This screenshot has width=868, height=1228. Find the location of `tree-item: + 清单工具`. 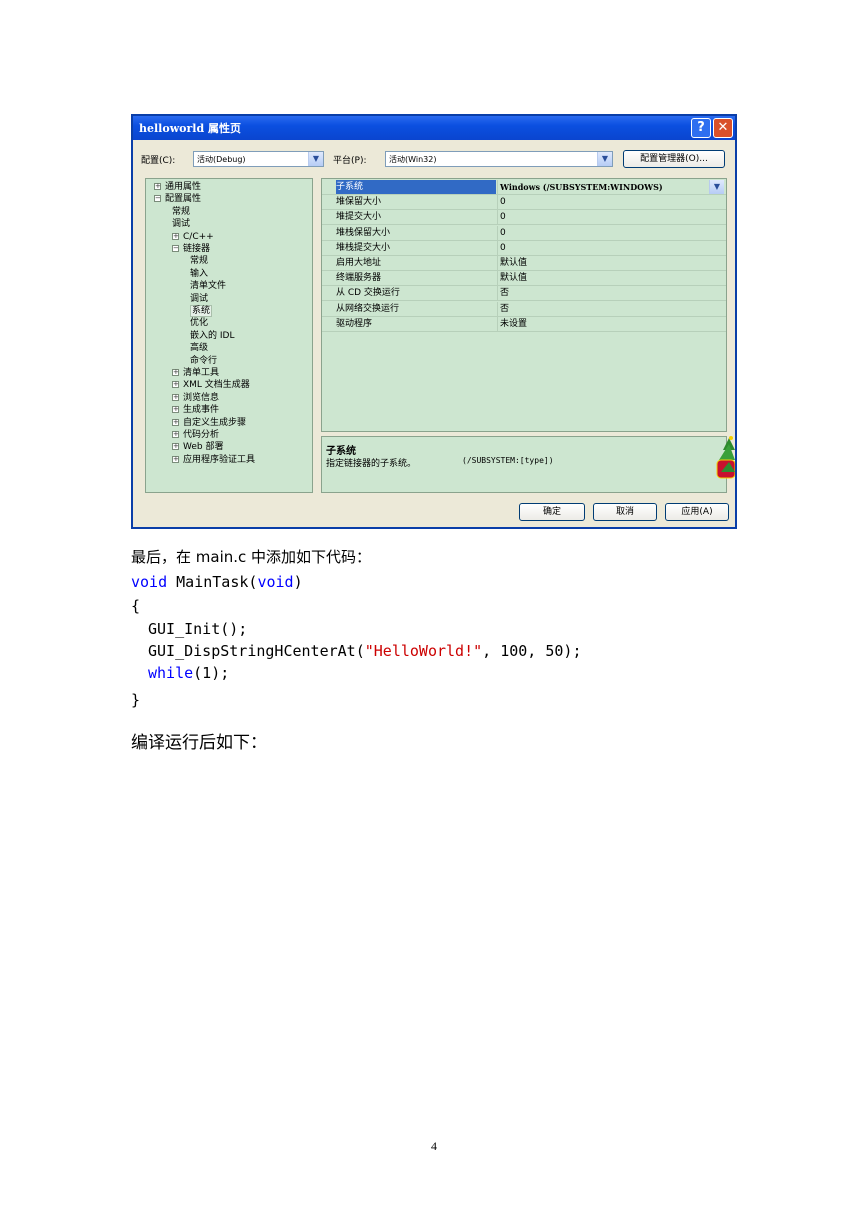

tree-item: + 清单工具 is located at coordinates (195, 373).